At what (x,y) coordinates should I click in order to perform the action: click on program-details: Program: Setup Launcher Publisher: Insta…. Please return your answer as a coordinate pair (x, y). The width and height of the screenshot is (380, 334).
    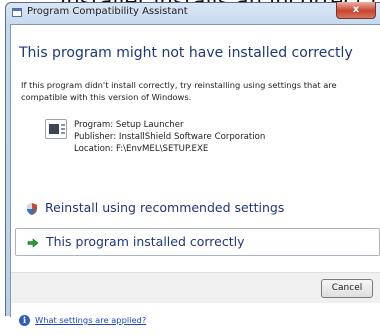
    Looking at the image, I should click on (169, 137).